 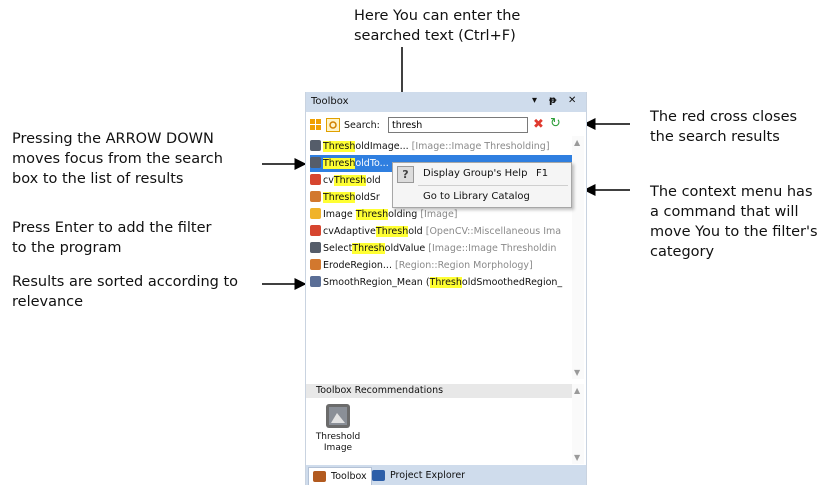 What do you see at coordinates (512, 282) in the screenshot?
I see `result-post: oldSmoothedRegion_` at bounding box center [512, 282].